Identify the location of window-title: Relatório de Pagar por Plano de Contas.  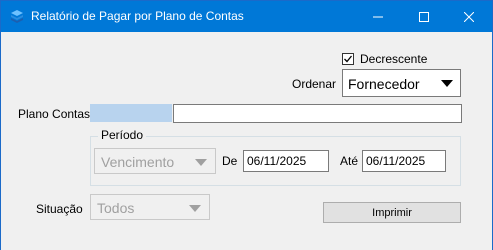
(137, 16).